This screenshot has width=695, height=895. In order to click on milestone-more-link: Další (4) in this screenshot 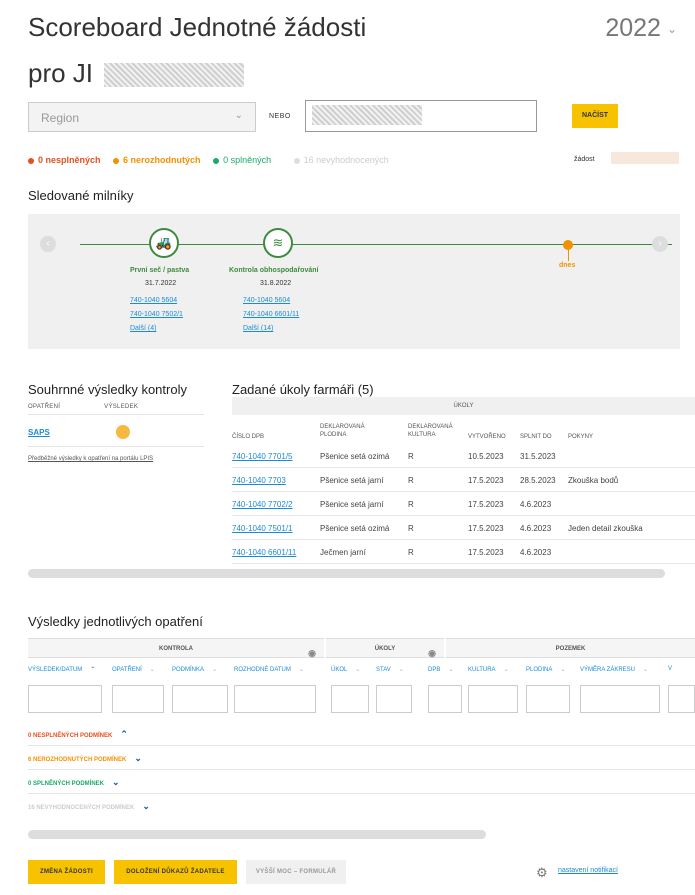, I will do `click(143, 328)`.